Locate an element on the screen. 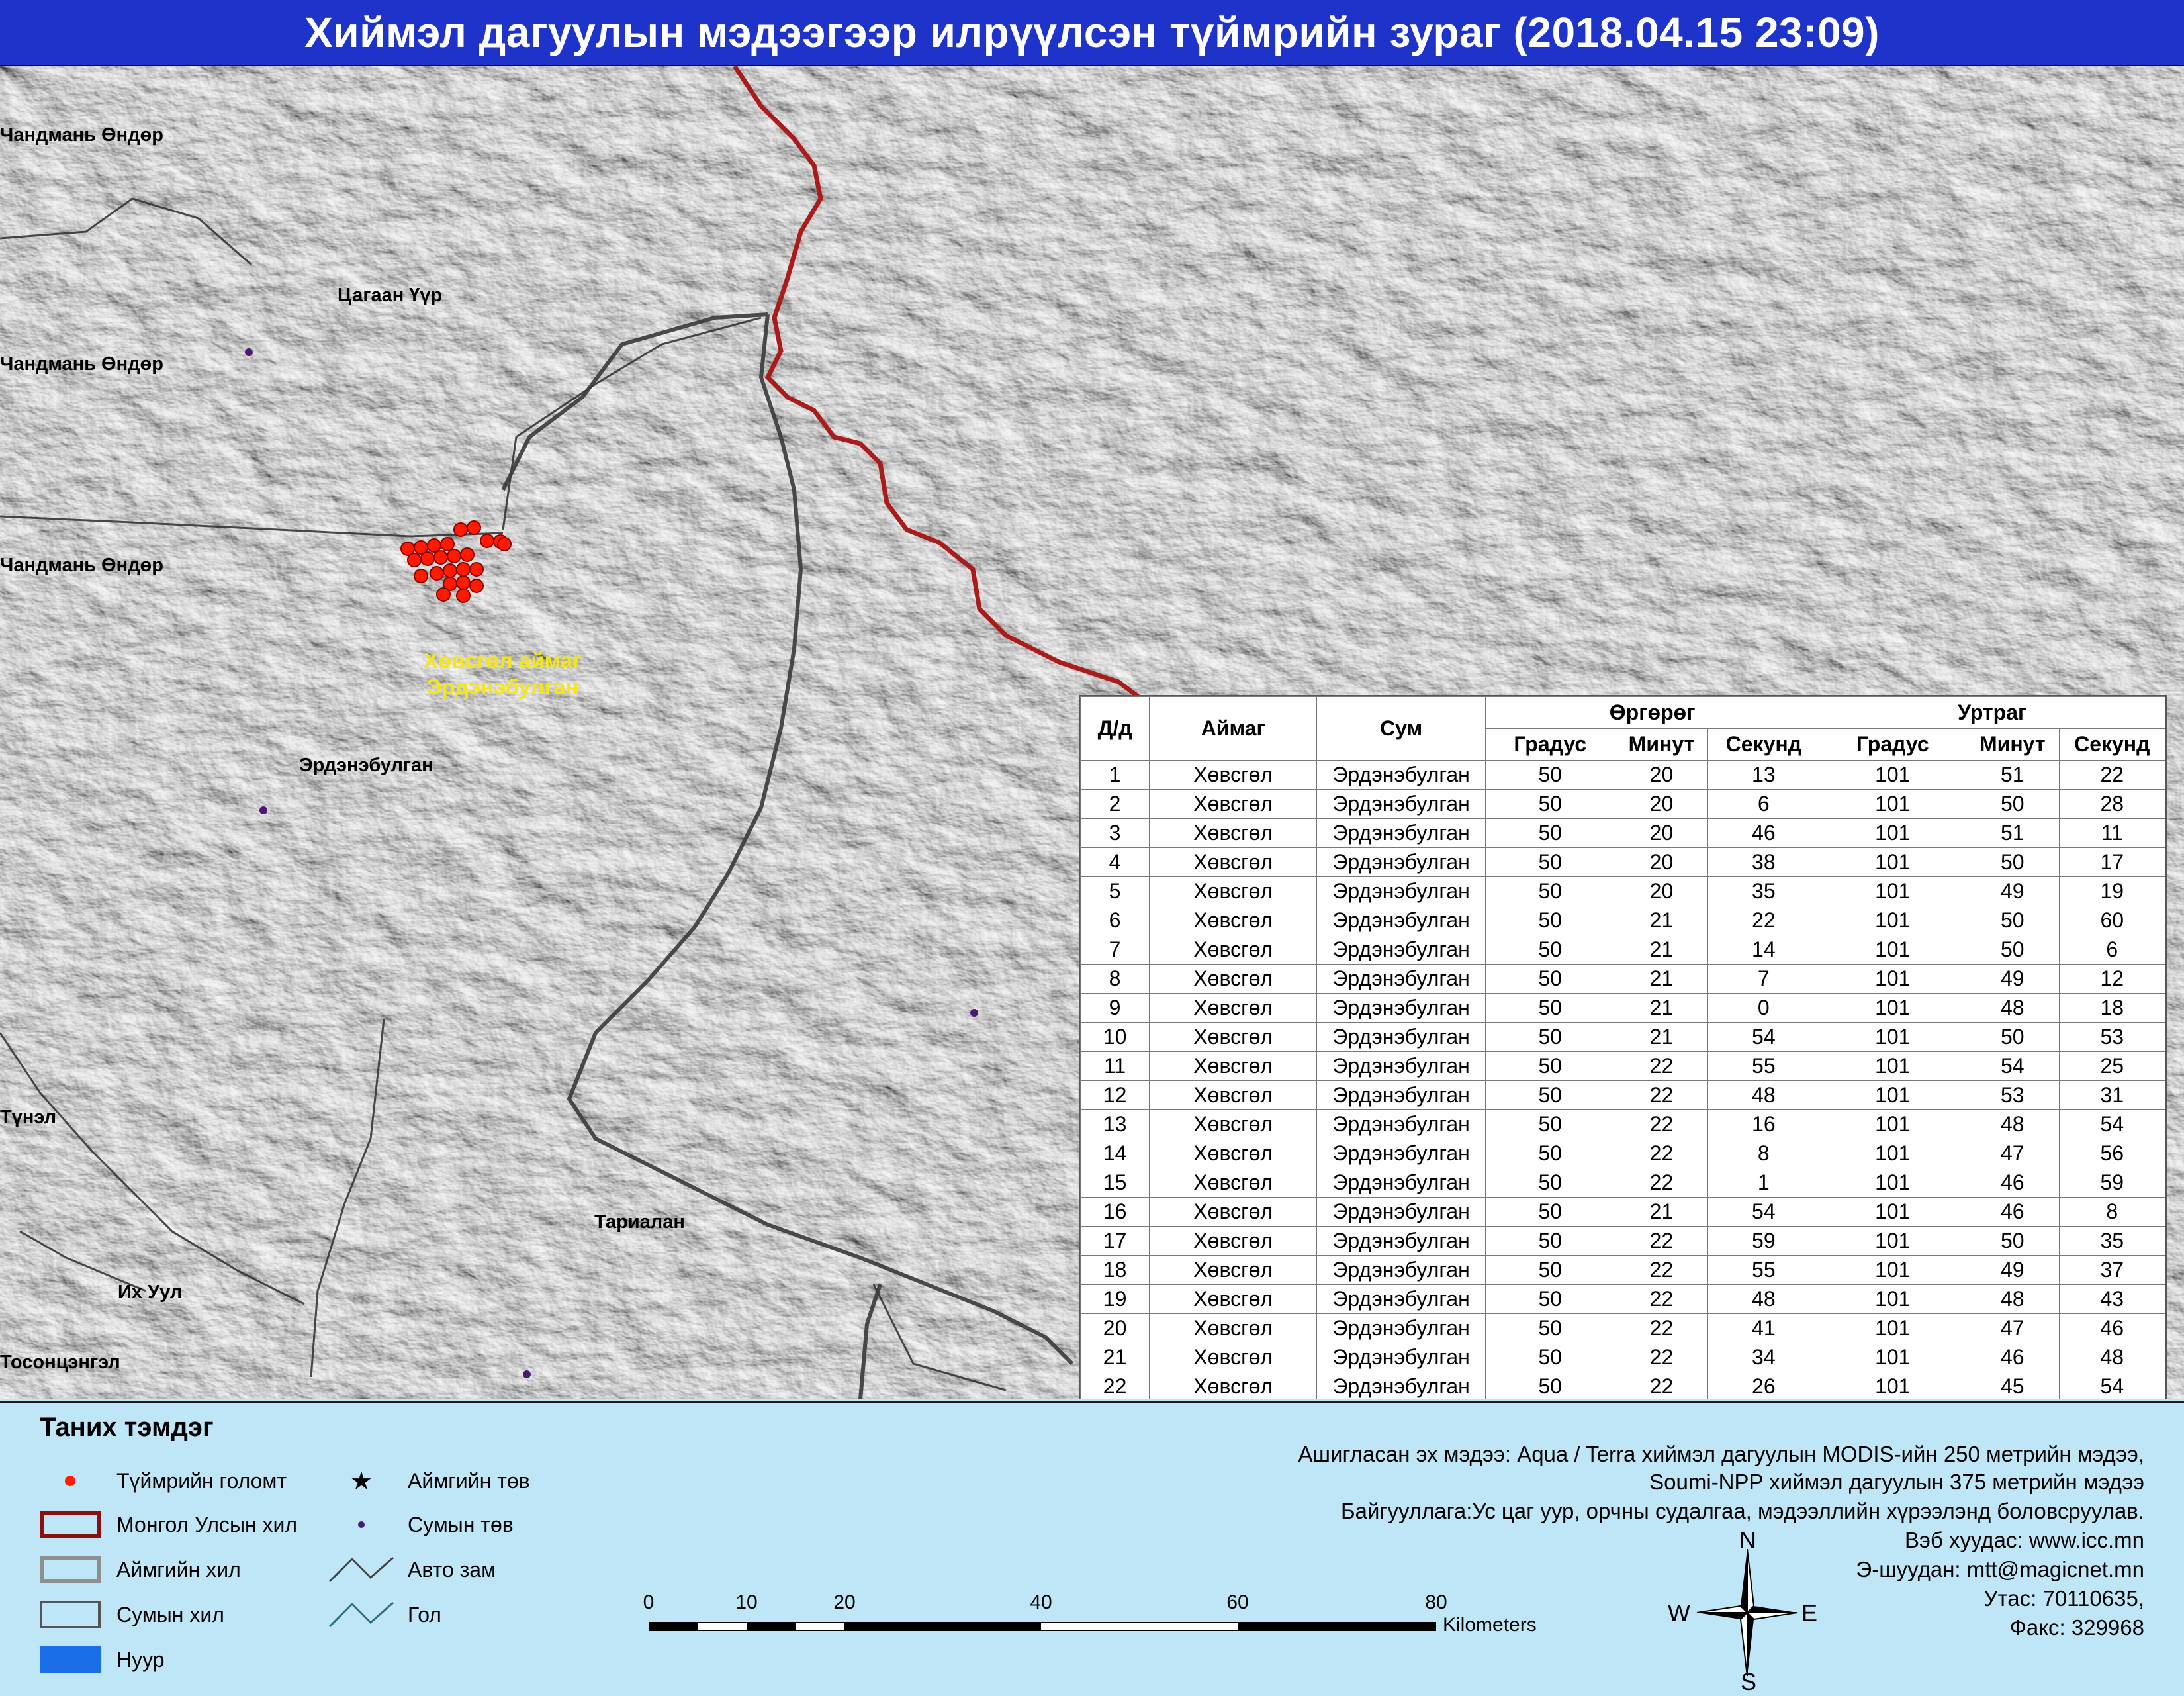  table-row: 18 Хөвсгөл Эрдэнэбулган 50 22 55 101 49 37 is located at coordinates (1622, 1270).